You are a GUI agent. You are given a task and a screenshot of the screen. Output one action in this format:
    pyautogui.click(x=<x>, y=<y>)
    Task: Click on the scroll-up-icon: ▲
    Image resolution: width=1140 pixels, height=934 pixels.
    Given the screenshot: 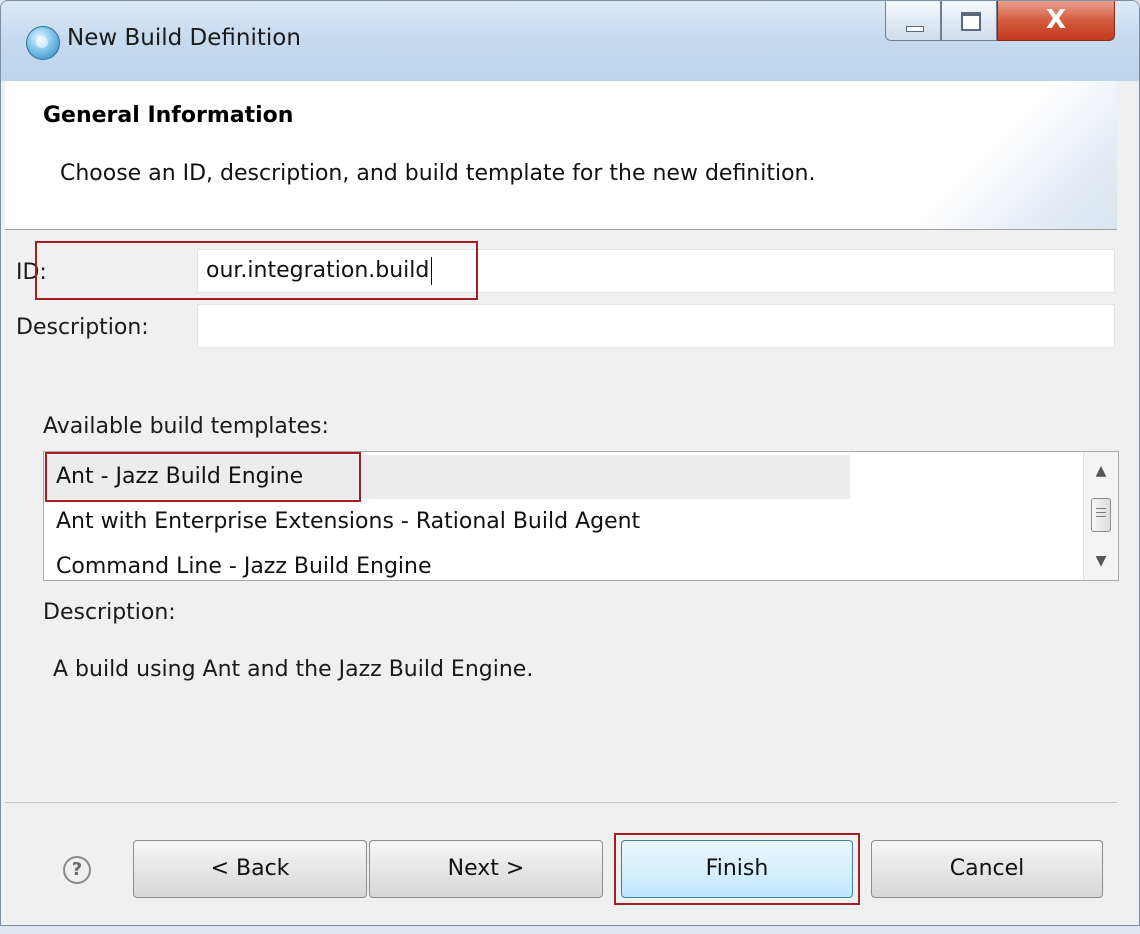 What is the action you would take?
    pyautogui.click(x=1101, y=471)
    